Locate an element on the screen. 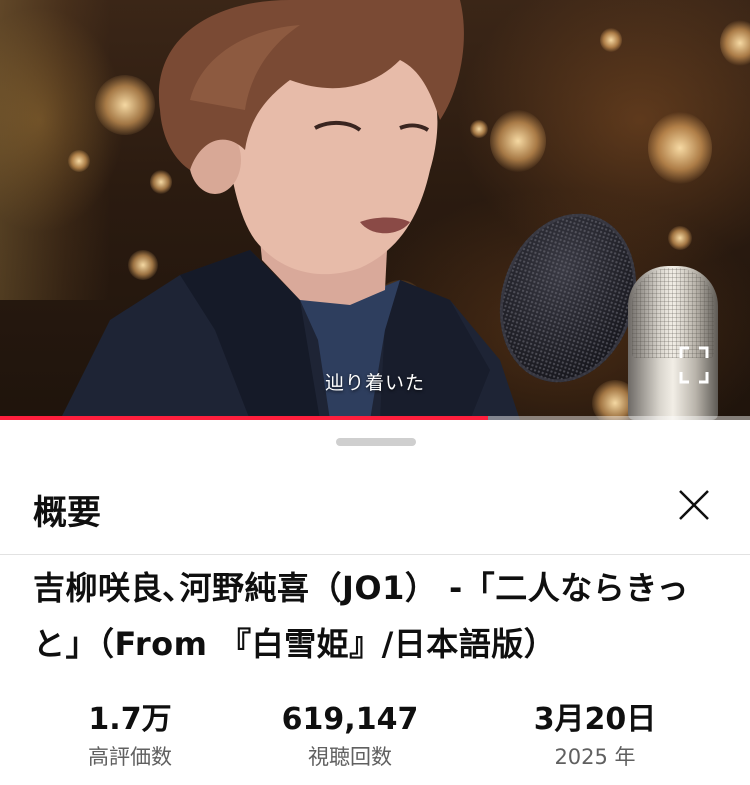 This screenshot has width=750, height=785. likes-count: 1.7万 is located at coordinates (130, 719).